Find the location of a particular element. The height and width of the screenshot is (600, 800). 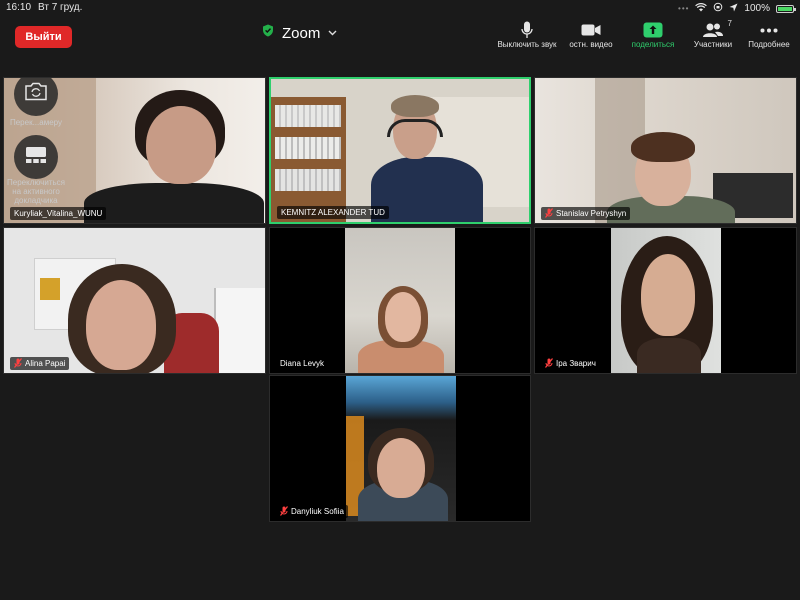

switch-camera-icon is located at coordinates (36, 94).